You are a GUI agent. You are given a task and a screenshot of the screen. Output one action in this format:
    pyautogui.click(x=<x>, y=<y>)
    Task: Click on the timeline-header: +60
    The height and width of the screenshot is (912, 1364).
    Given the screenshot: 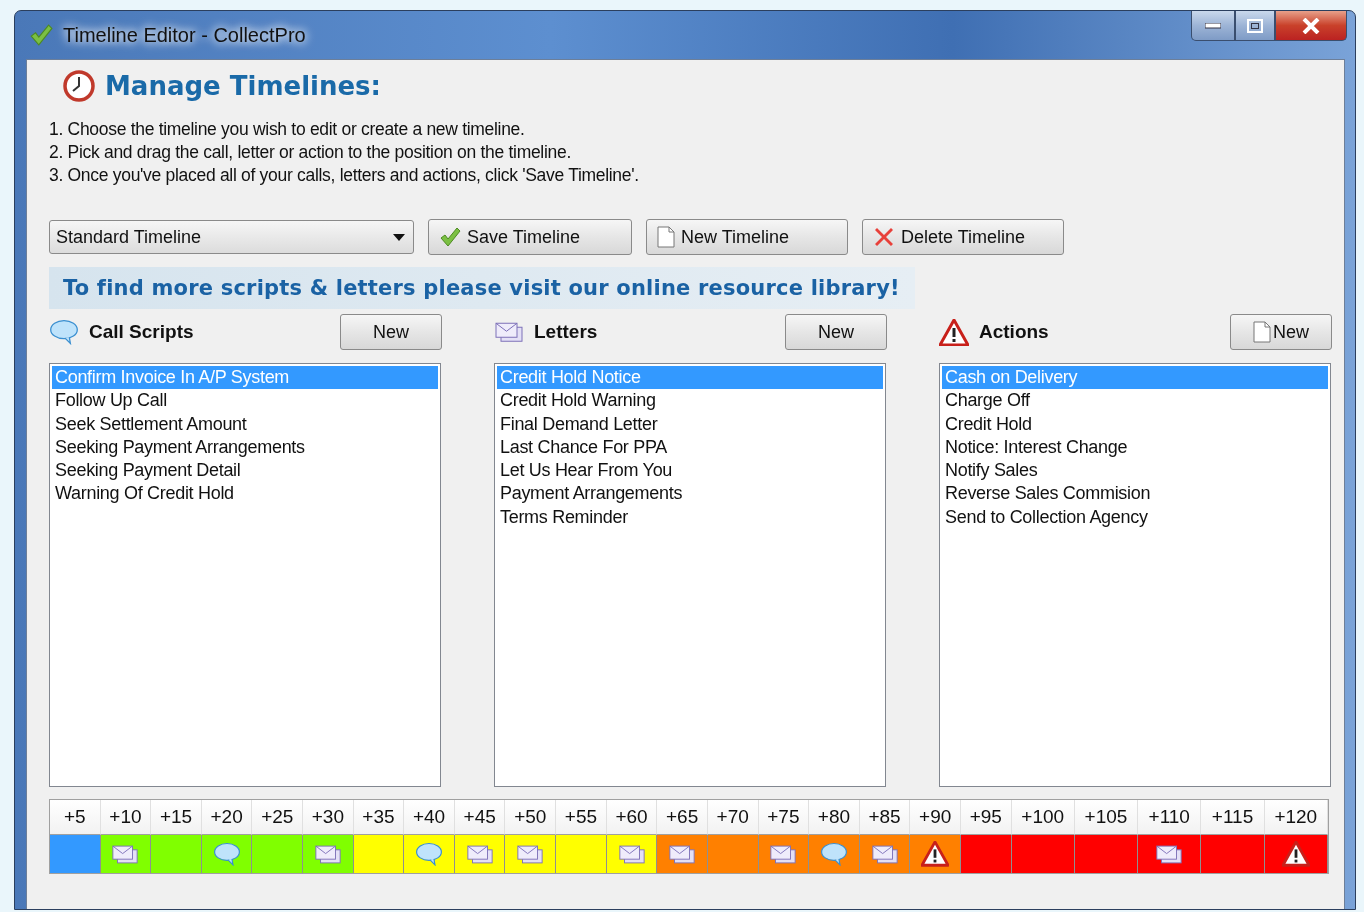 What is the action you would take?
    pyautogui.click(x=632, y=817)
    